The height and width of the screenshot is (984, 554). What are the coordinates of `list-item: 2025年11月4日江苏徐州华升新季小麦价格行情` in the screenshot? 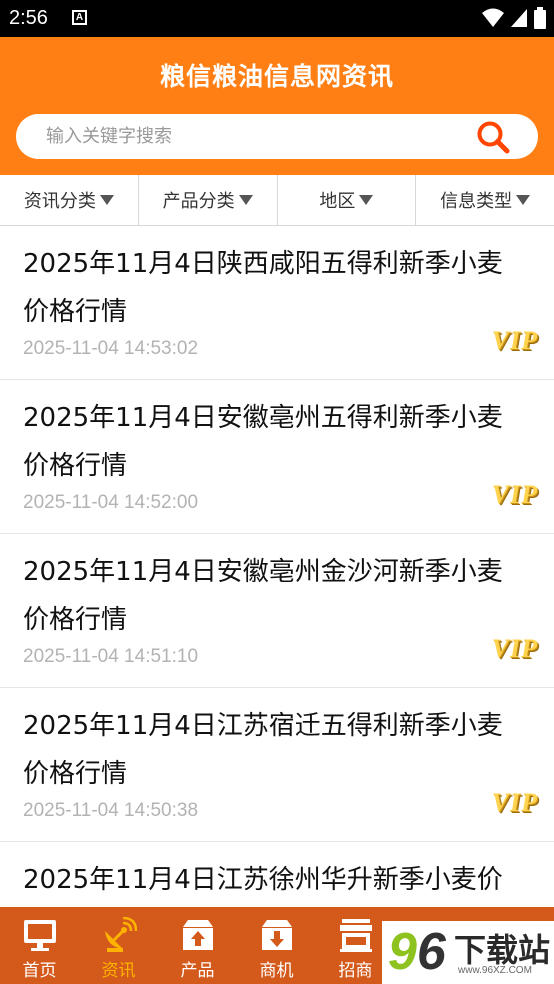 It's located at (277, 874).